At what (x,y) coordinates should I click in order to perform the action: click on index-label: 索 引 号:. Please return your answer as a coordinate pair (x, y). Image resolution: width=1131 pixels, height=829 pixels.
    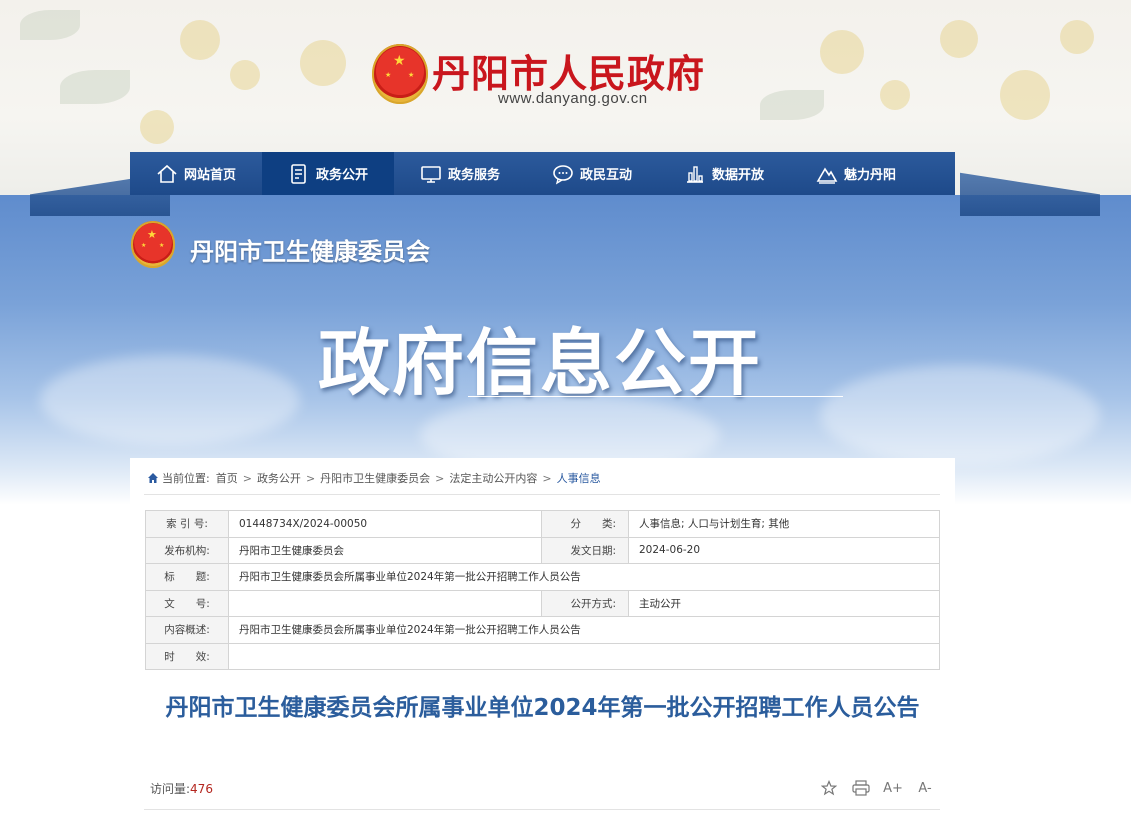
    Looking at the image, I should click on (187, 524).